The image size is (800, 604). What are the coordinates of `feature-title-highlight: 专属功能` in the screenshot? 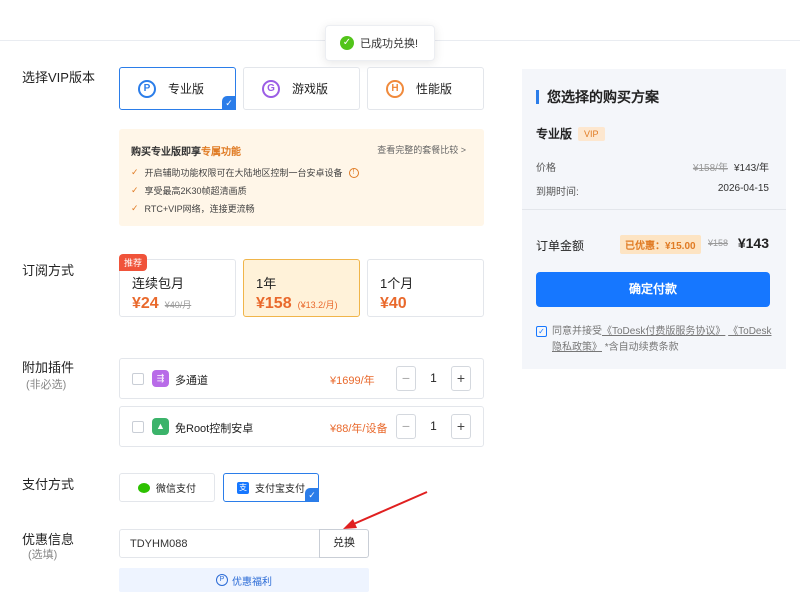 It's located at (221, 152).